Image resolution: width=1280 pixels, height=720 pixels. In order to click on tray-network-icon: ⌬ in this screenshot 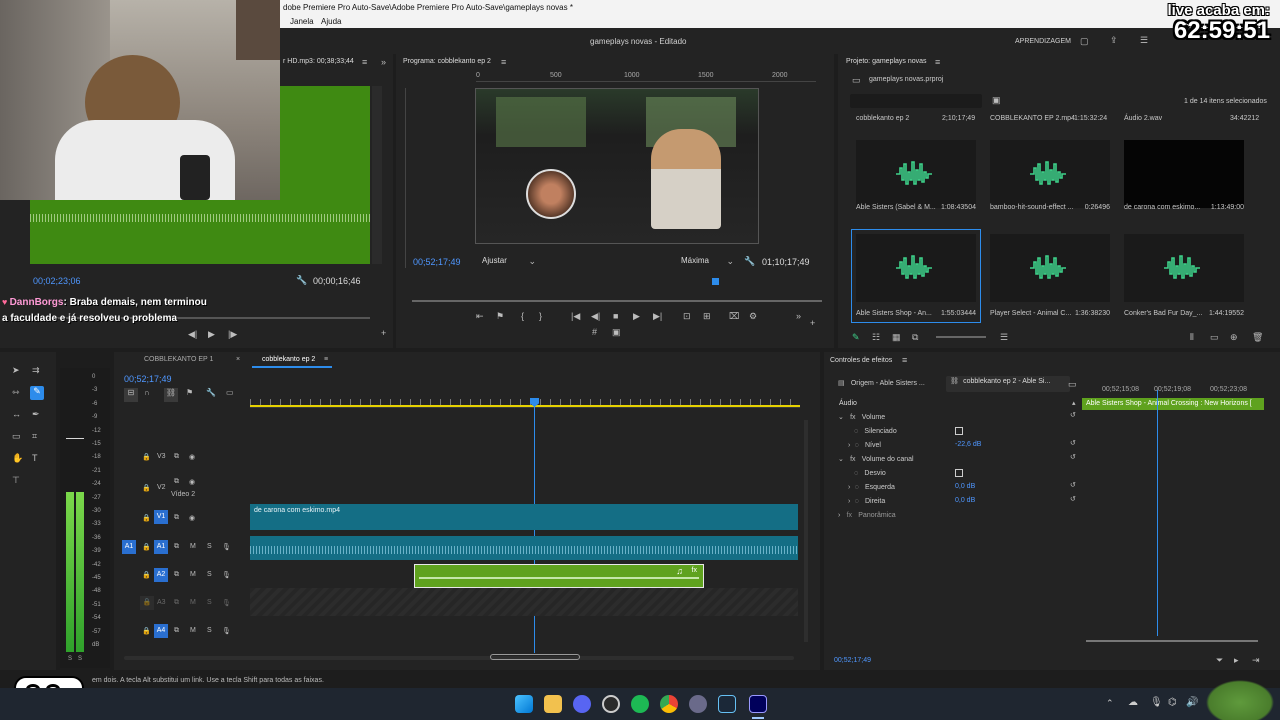, I will do `click(1172, 702)`.